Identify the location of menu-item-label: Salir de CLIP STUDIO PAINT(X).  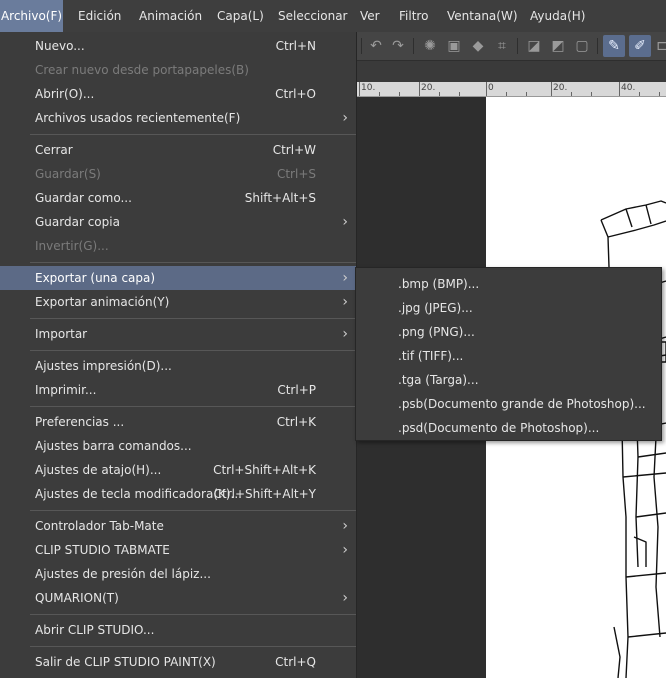
(125, 662).